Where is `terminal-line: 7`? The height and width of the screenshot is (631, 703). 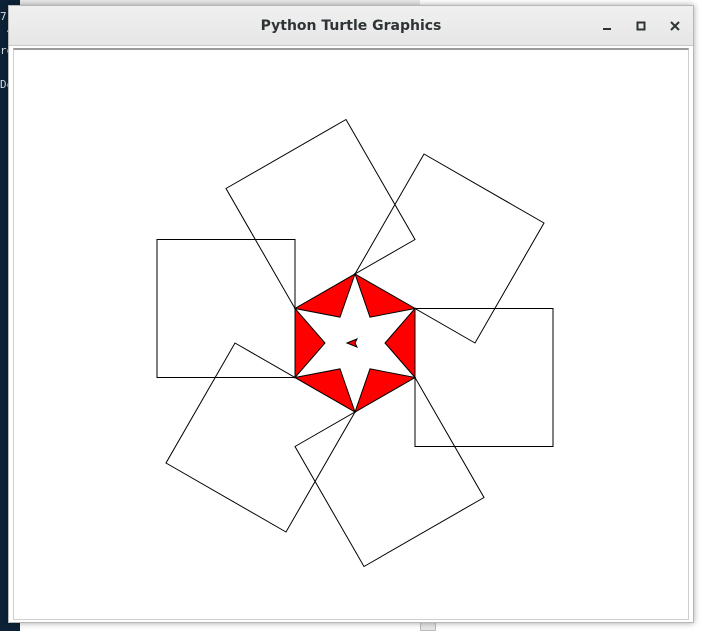
terminal-line: 7 is located at coordinates (3, 16).